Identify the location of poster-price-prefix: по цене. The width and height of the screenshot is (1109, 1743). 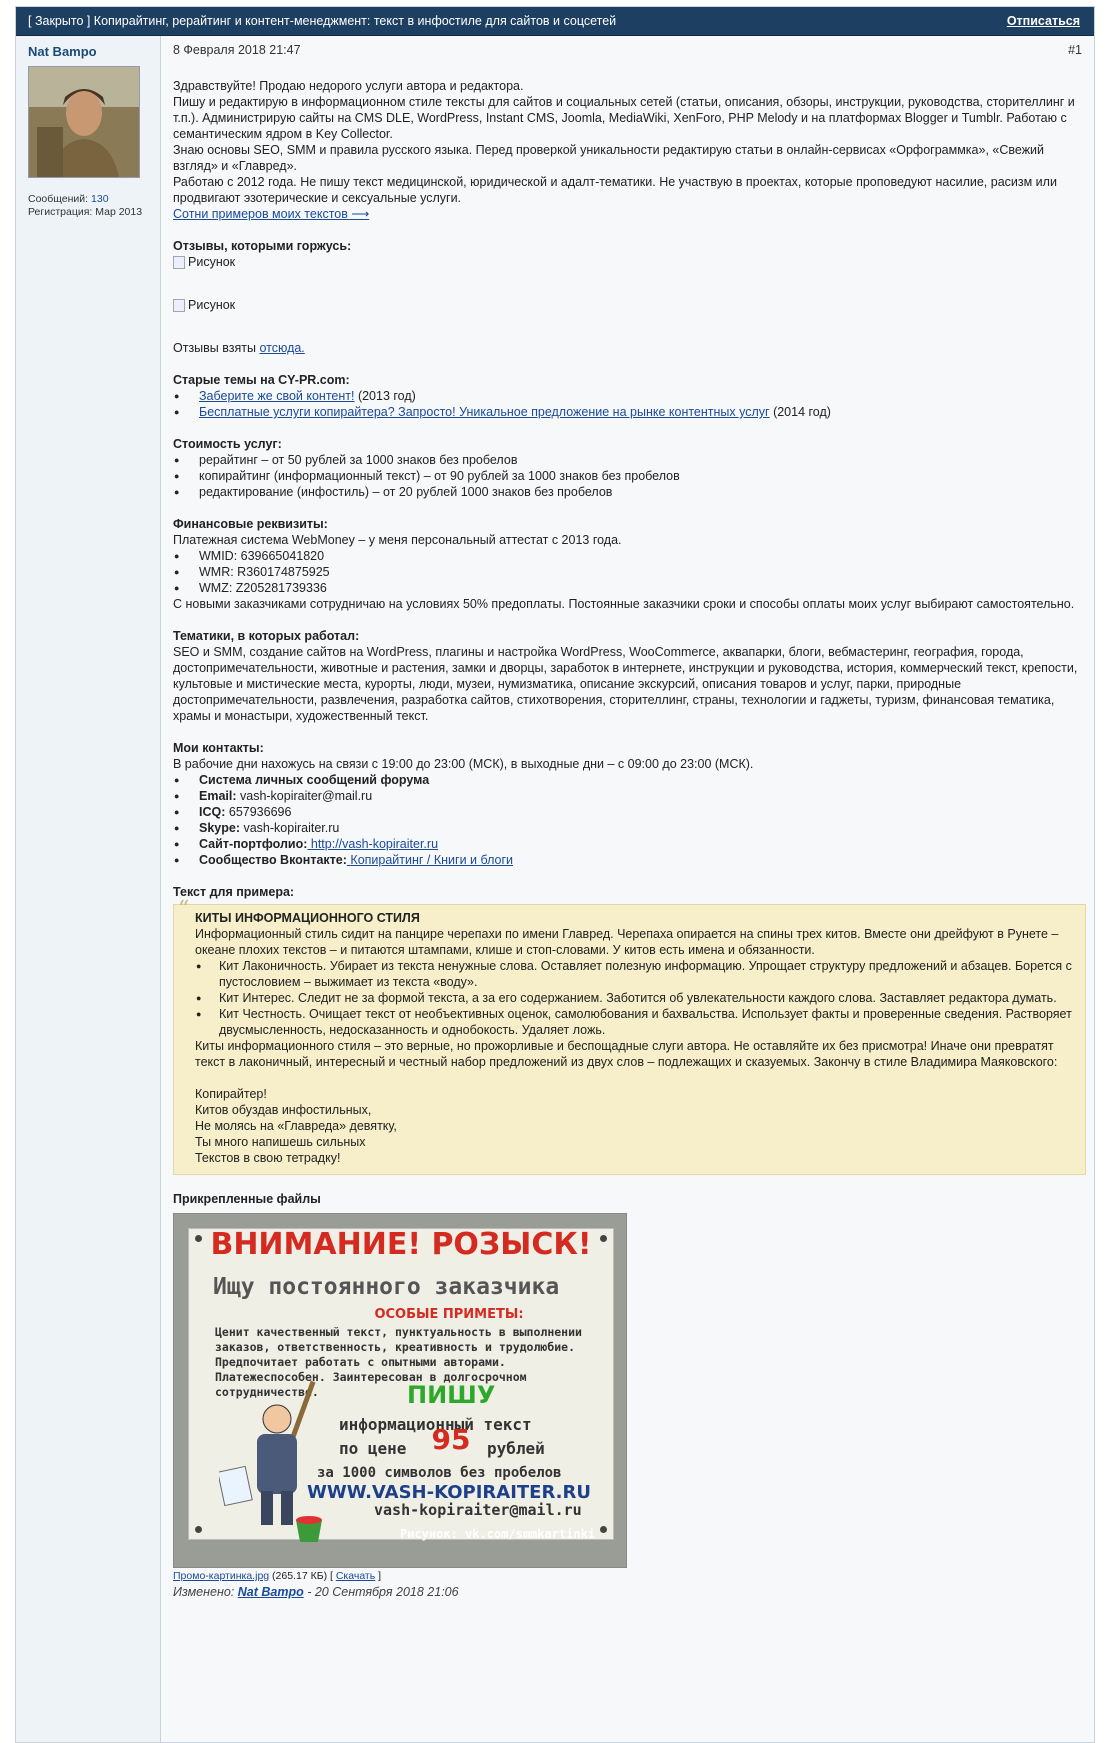
(373, 1448).